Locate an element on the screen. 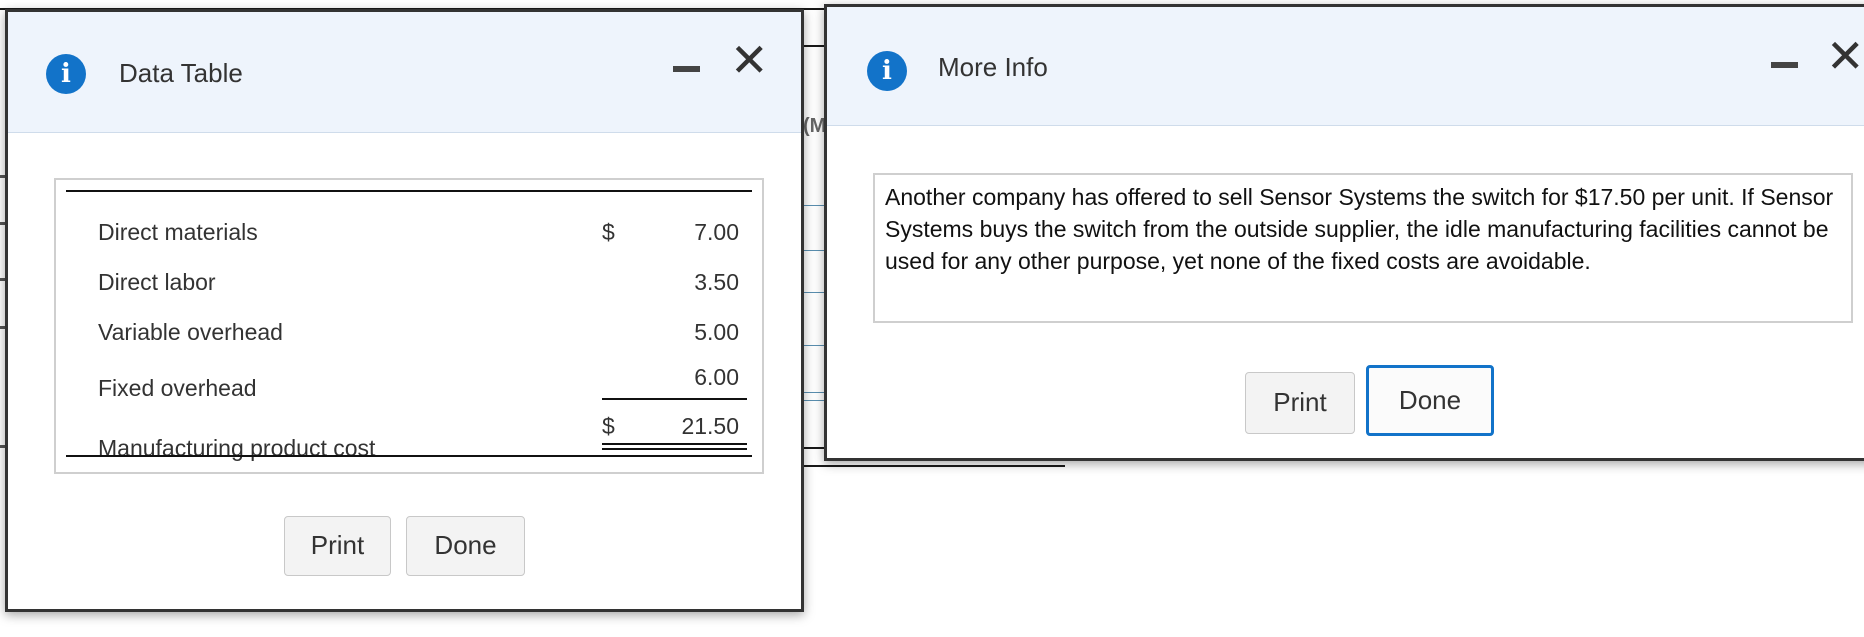 Image resolution: width=1864 pixels, height=637 pixels. row-amount: 5.00 is located at coordinates (716, 332).